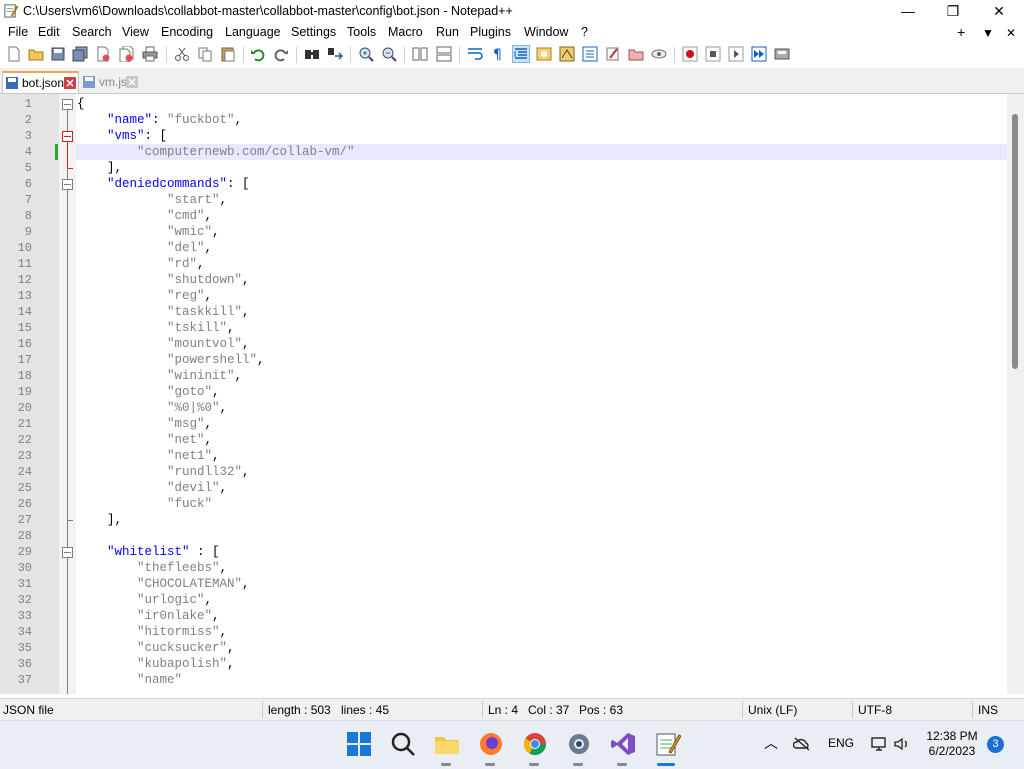 The width and height of the screenshot is (1024, 769). What do you see at coordinates (361, 32) in the screenshot?
I see `menu-tools: Tools` at bounding box center [361, 32].